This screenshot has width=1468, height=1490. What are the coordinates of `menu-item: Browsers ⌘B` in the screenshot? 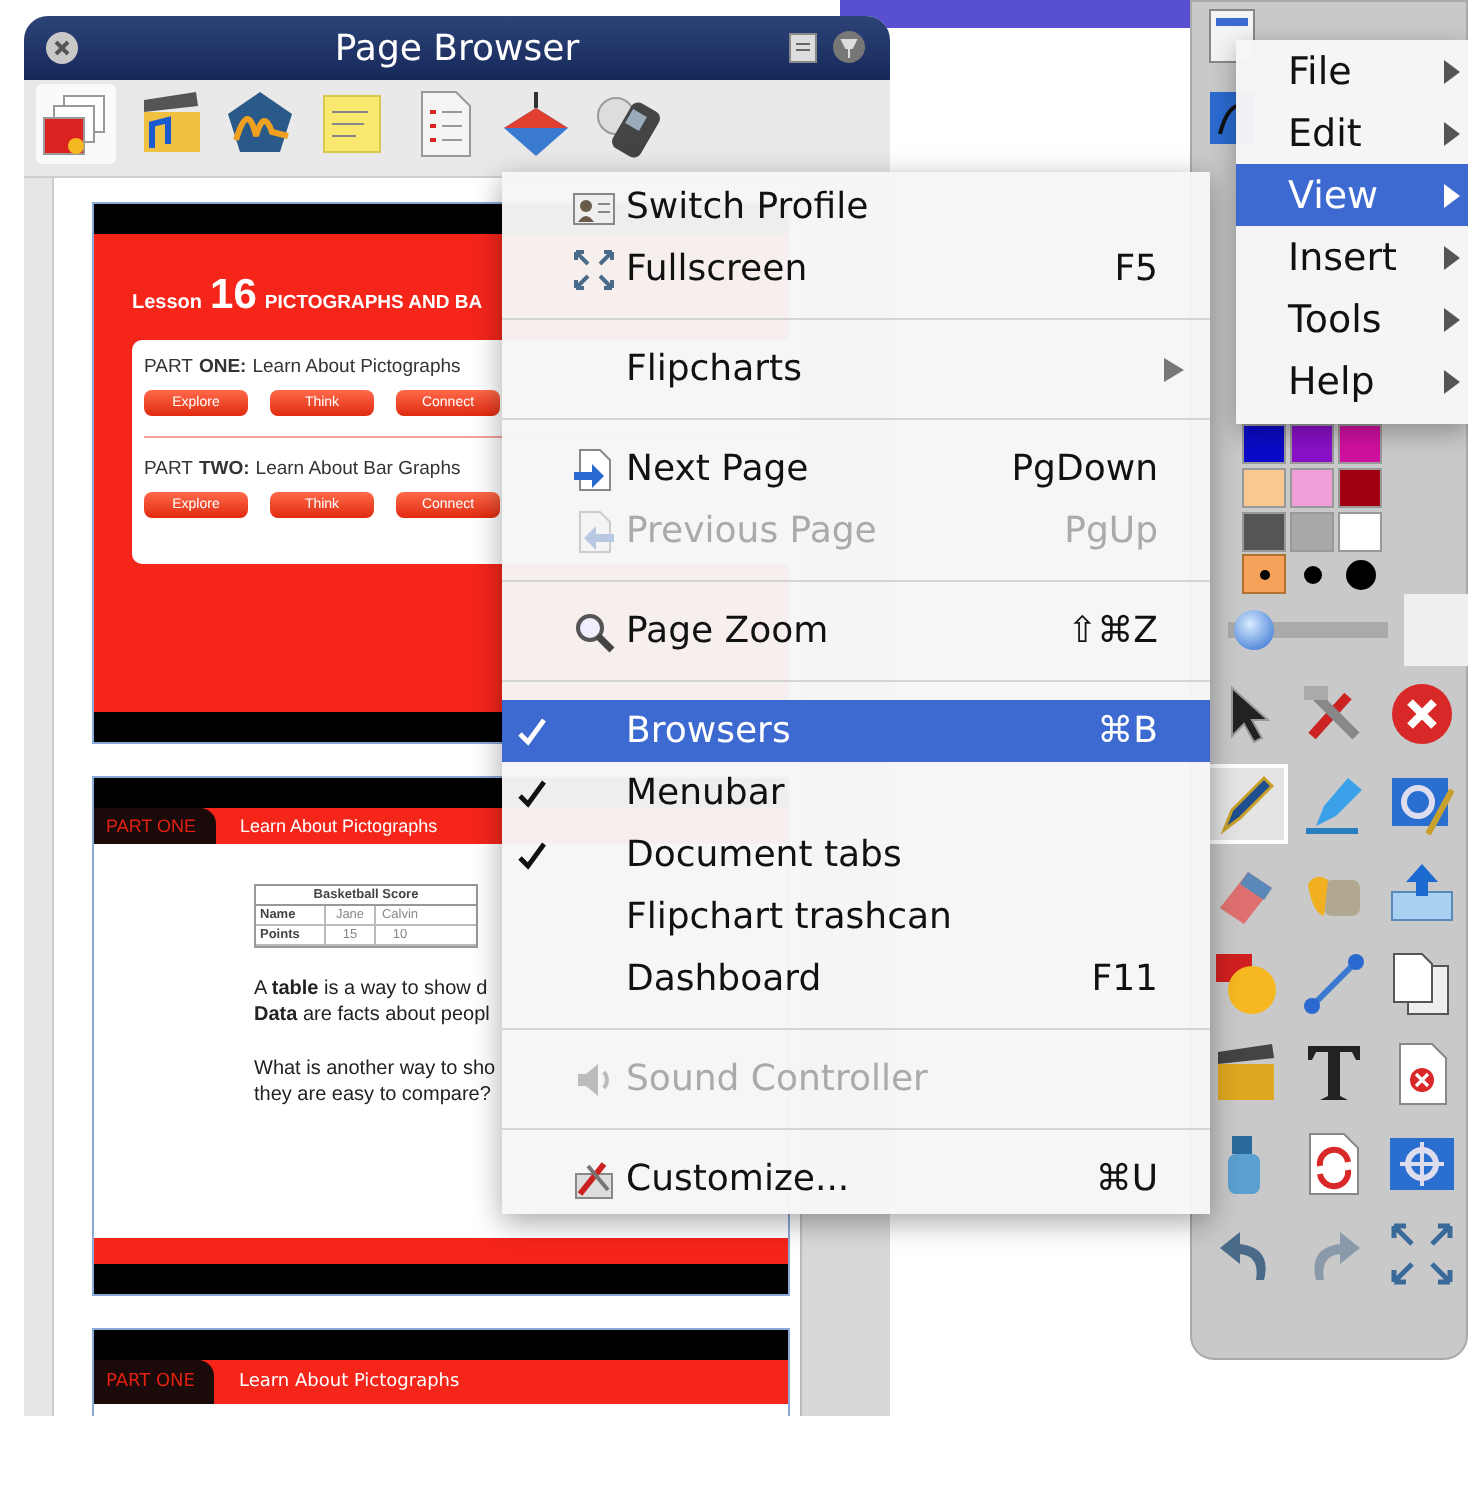 It's located at (856, 731).